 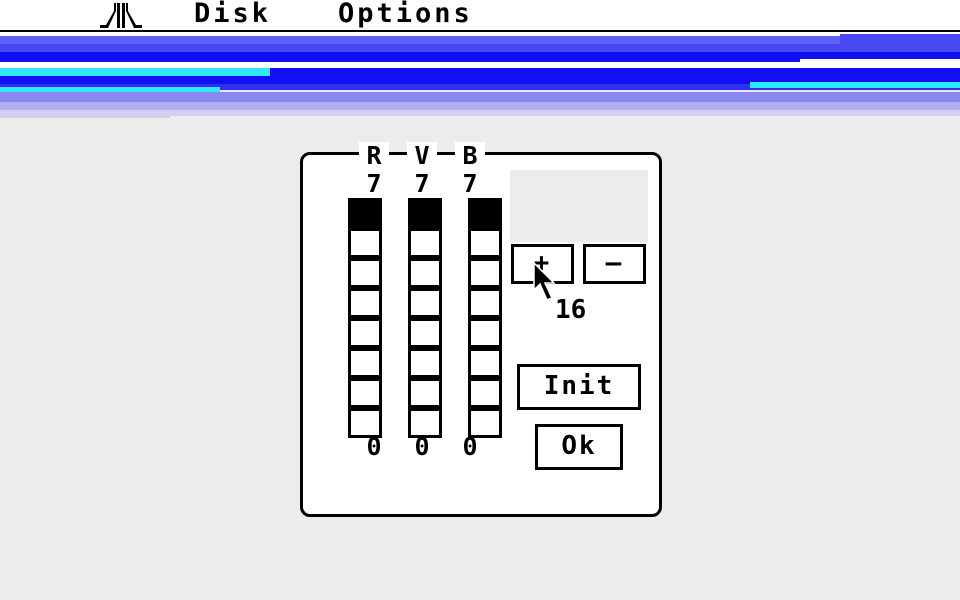 I want to click on channel-v-min: 0, so click(x=422, y=446).